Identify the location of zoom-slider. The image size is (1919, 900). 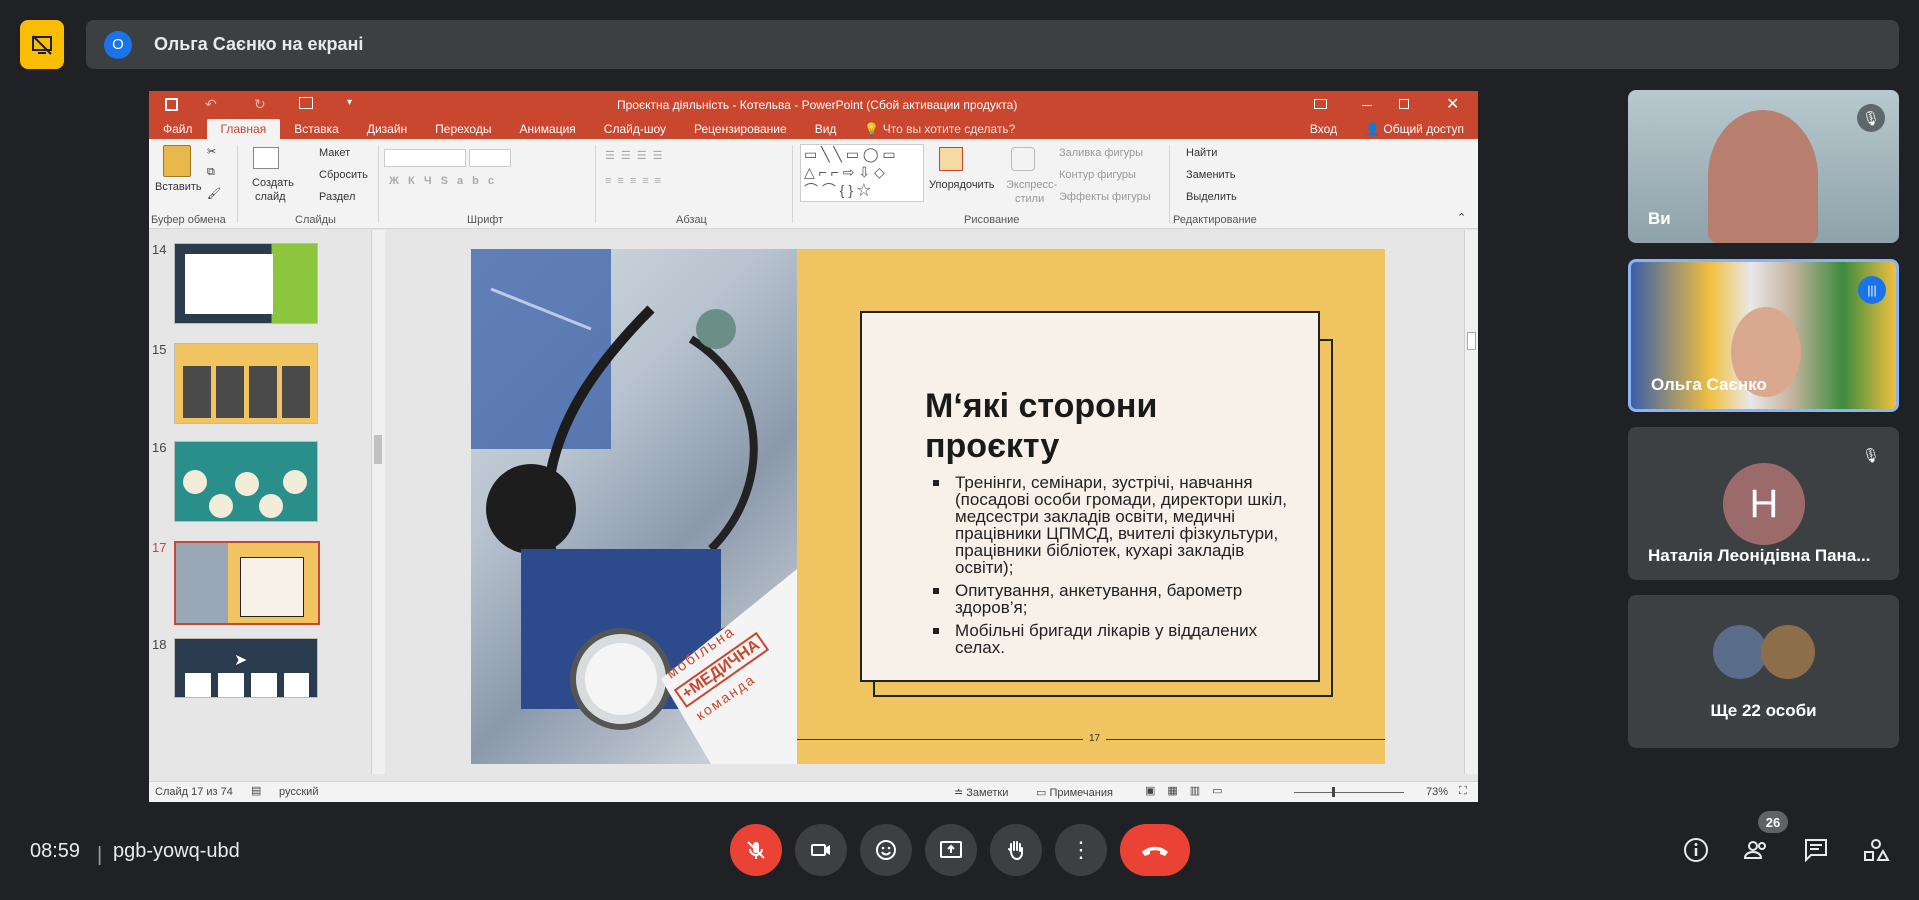
(1349, 792).